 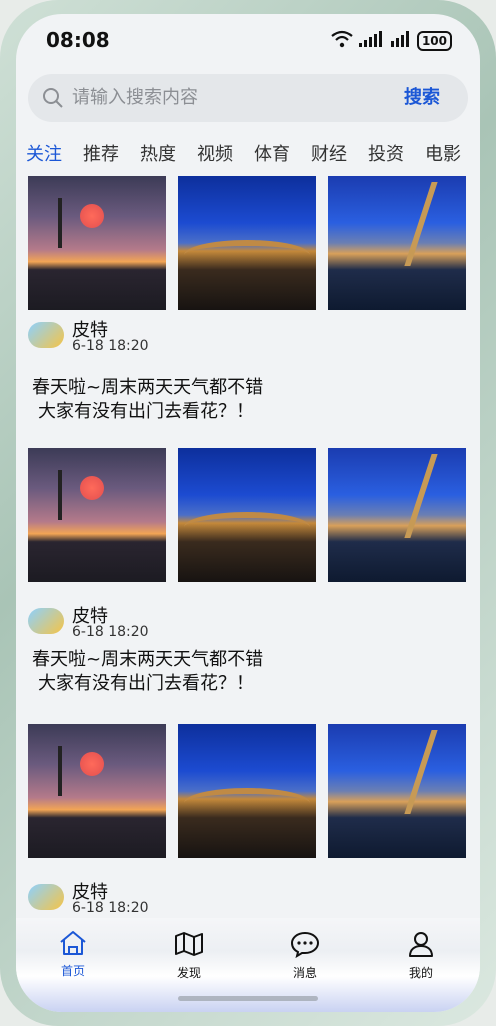 I want to click on map-icon, so click(x=189, y=947).